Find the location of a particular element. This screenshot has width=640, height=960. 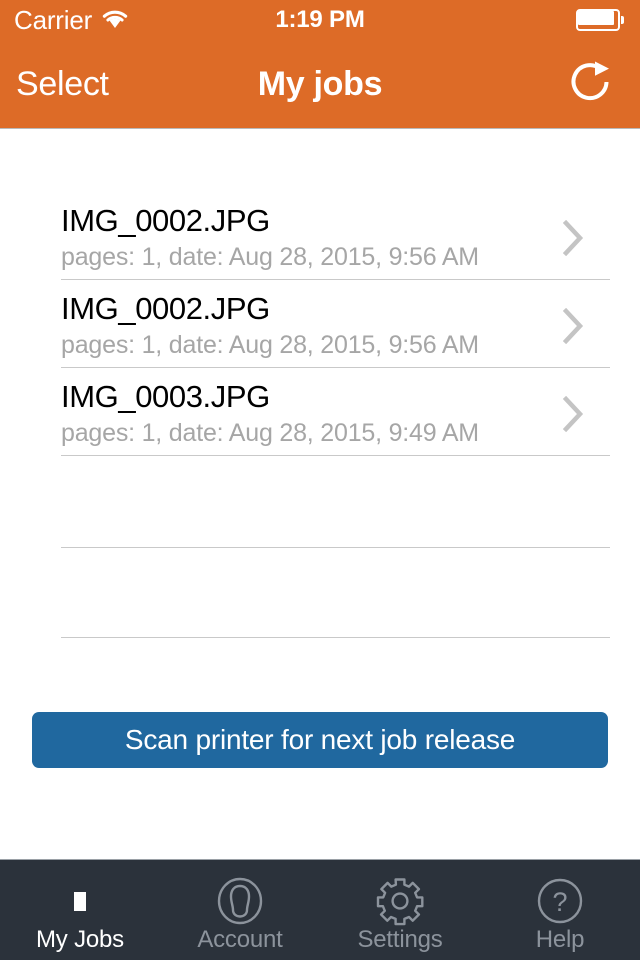

tab-label-help: Help is located at coordinates (560, 939).